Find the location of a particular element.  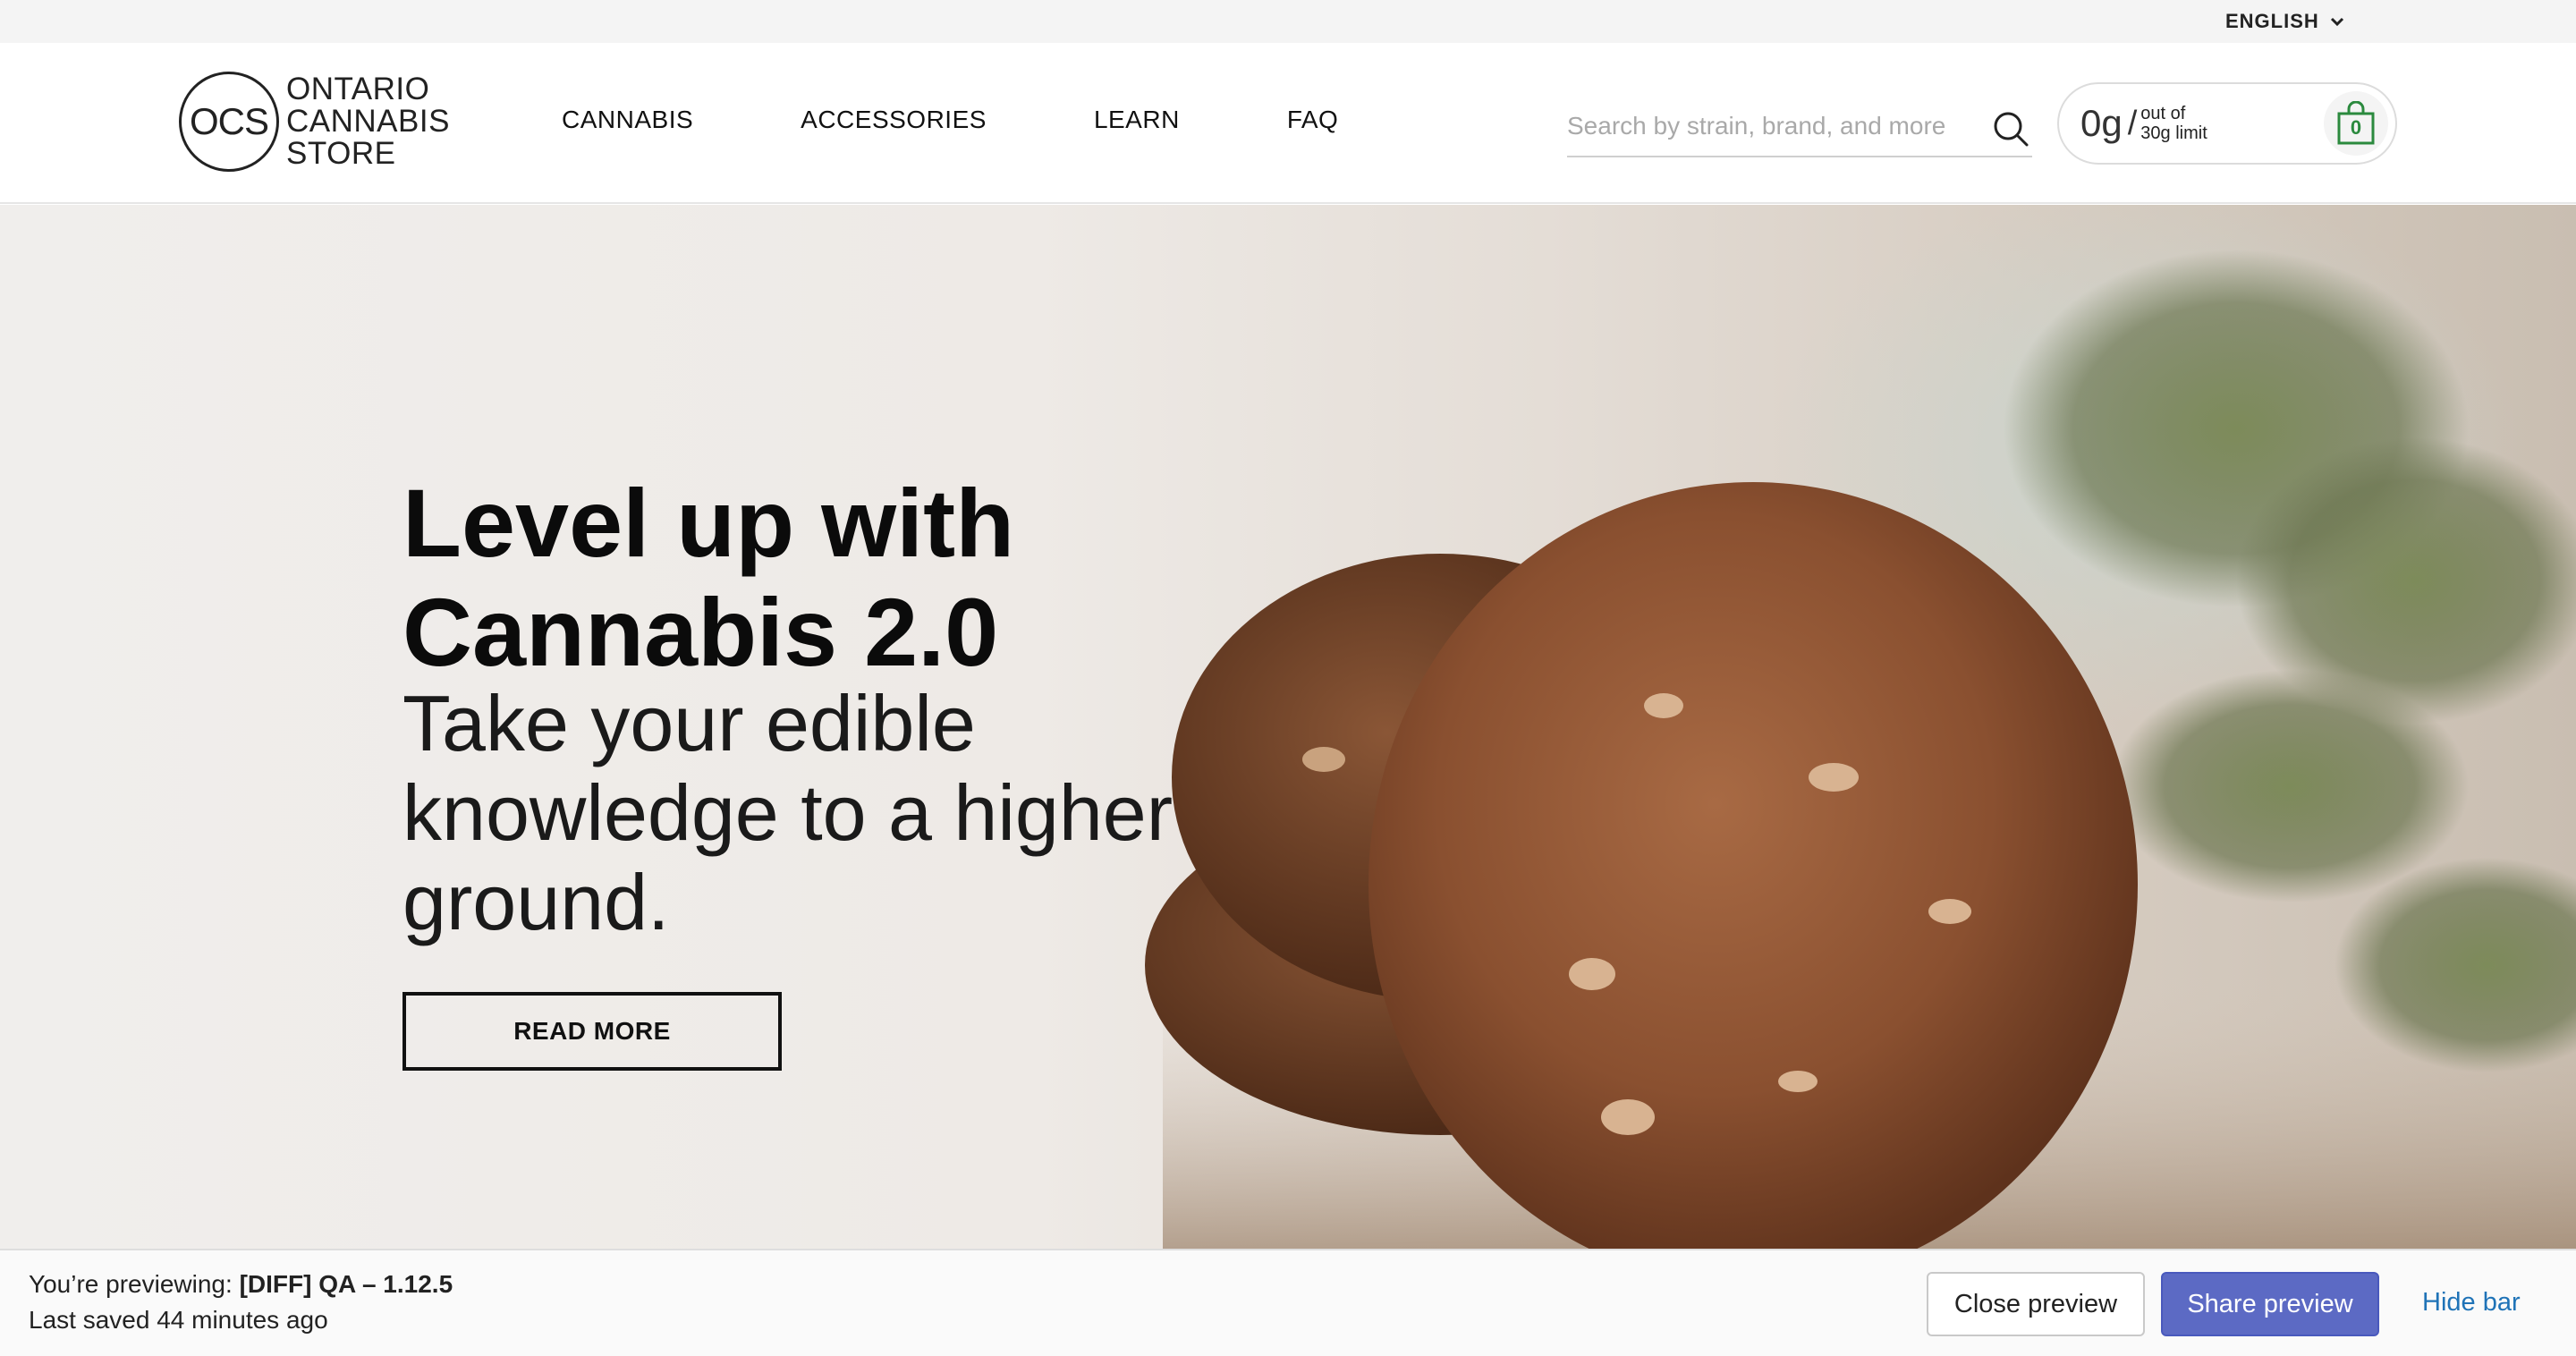

search-bar is located at coordinates (1799, 127).